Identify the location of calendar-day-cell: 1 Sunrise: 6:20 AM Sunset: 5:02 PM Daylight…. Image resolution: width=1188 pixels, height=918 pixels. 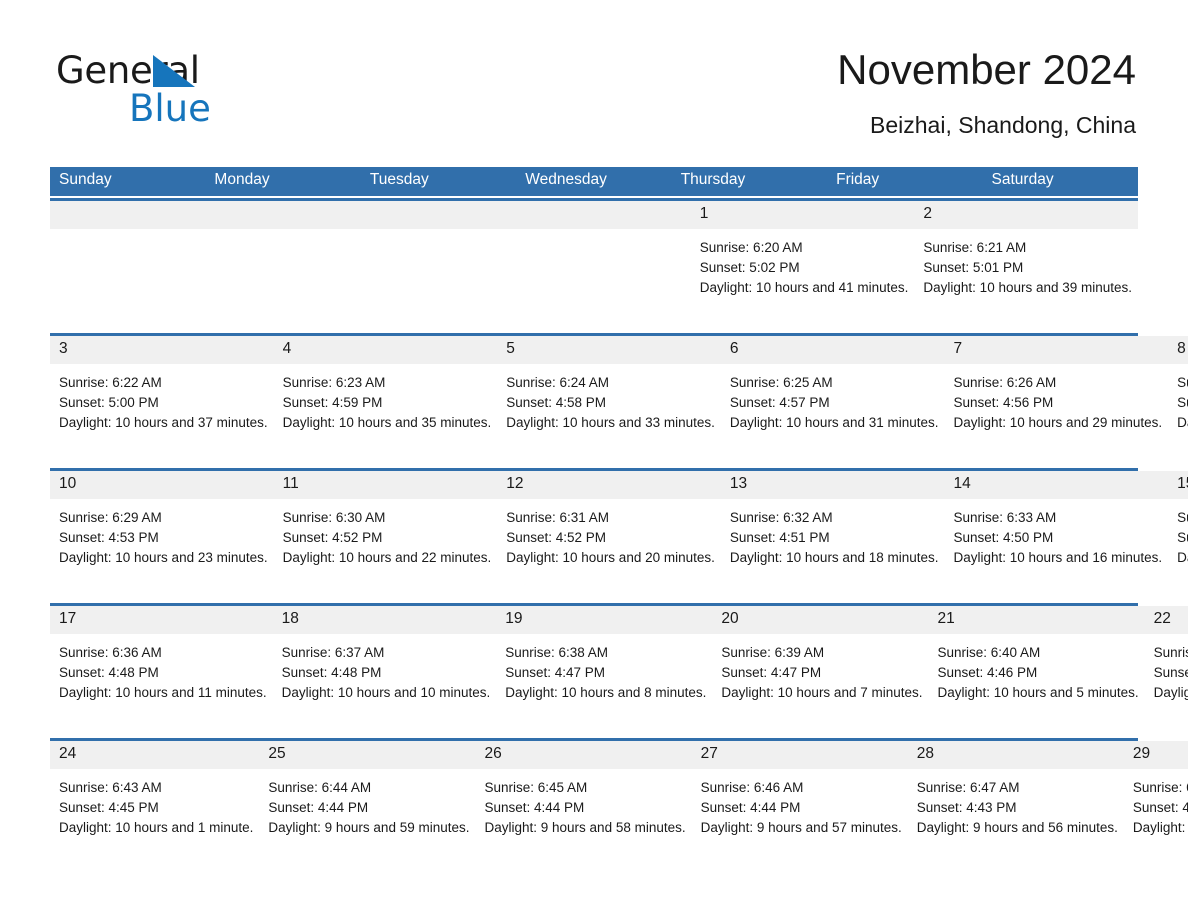
(802, 264).